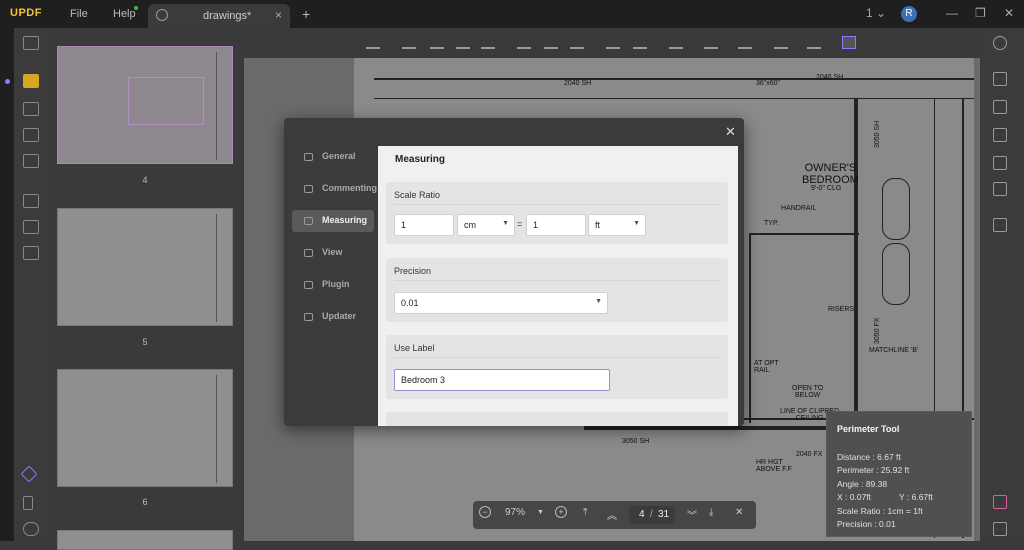  What do you see at coordinates (414, 348) in the screenshot?
I see `use-label-label: Use Label` at bounding box center [414, 348].